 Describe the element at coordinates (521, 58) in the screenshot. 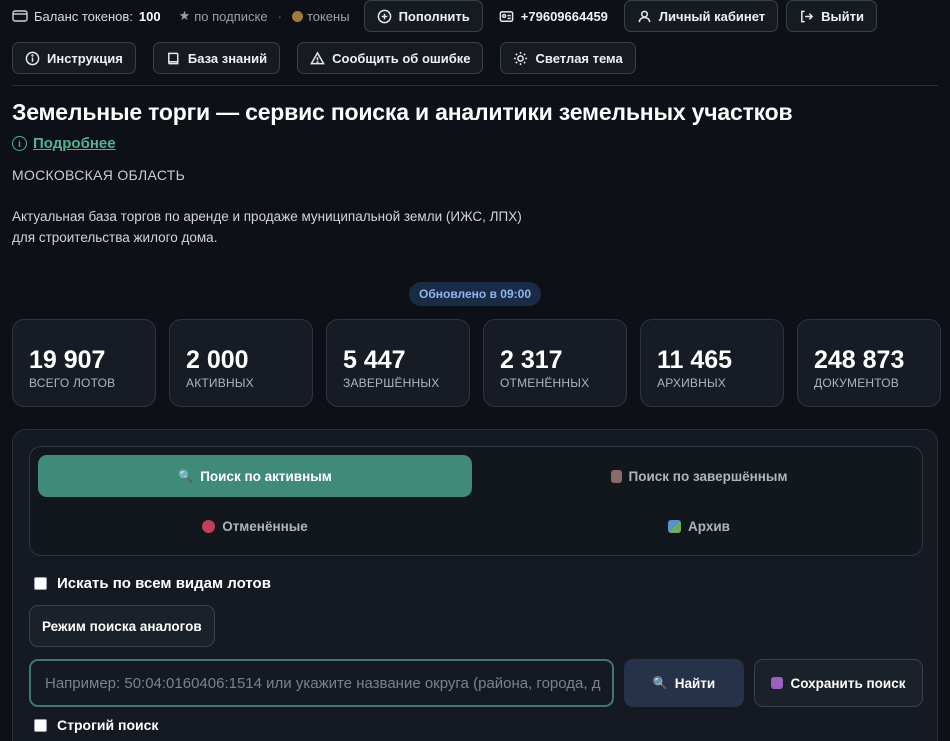

I see `sun-icon` at that location.